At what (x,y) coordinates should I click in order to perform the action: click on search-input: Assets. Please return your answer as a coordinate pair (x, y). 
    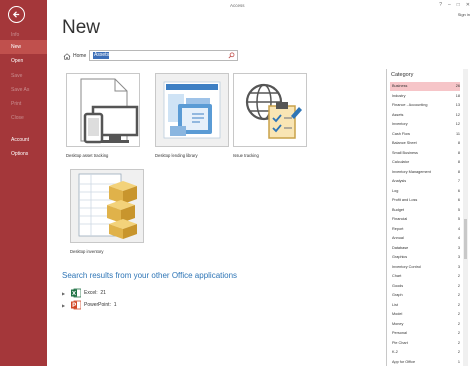
    Looking at the image, I should click on (101, 55).